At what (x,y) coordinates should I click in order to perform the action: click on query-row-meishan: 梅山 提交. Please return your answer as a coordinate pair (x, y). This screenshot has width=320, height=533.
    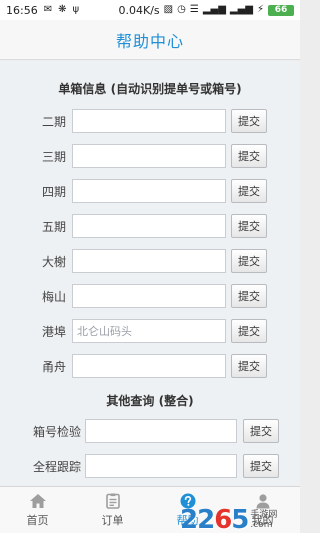
    Looking at the image, I should click on (150, 296).